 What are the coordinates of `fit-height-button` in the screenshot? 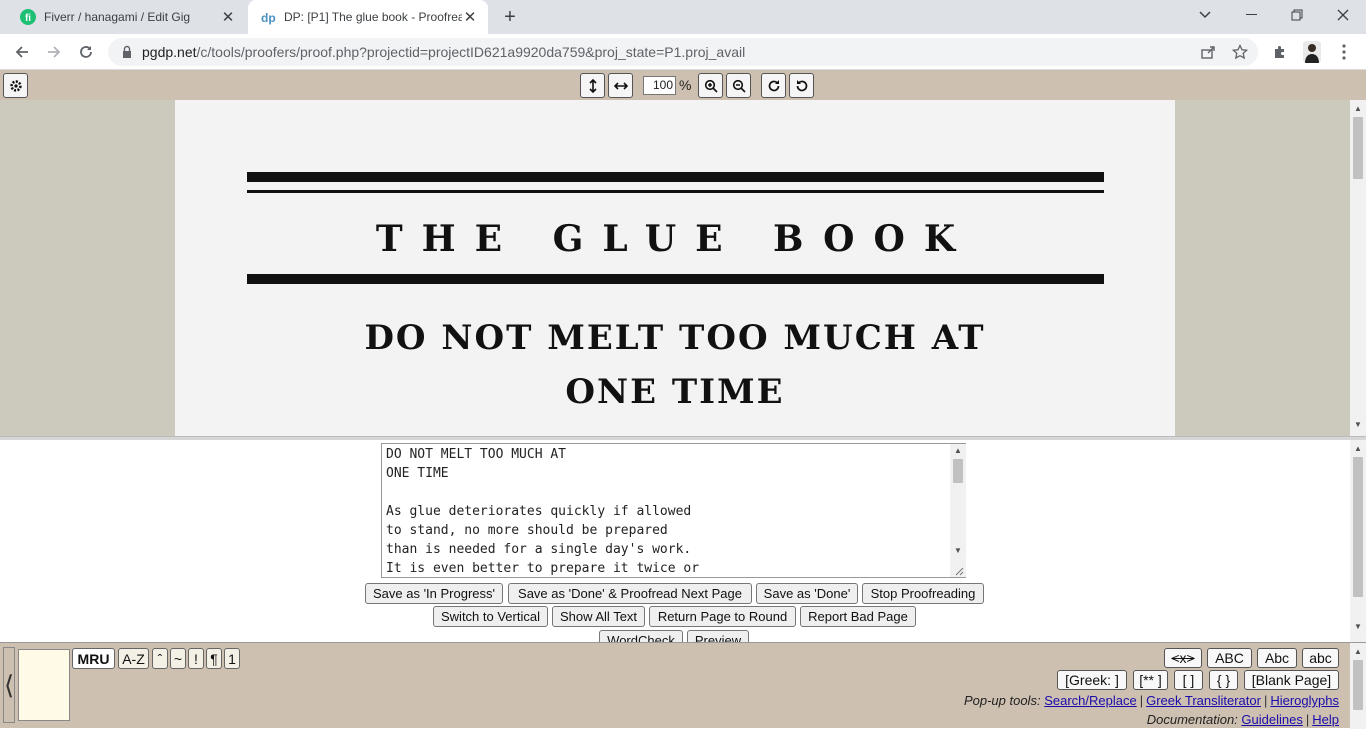 It's located at (592, 85).